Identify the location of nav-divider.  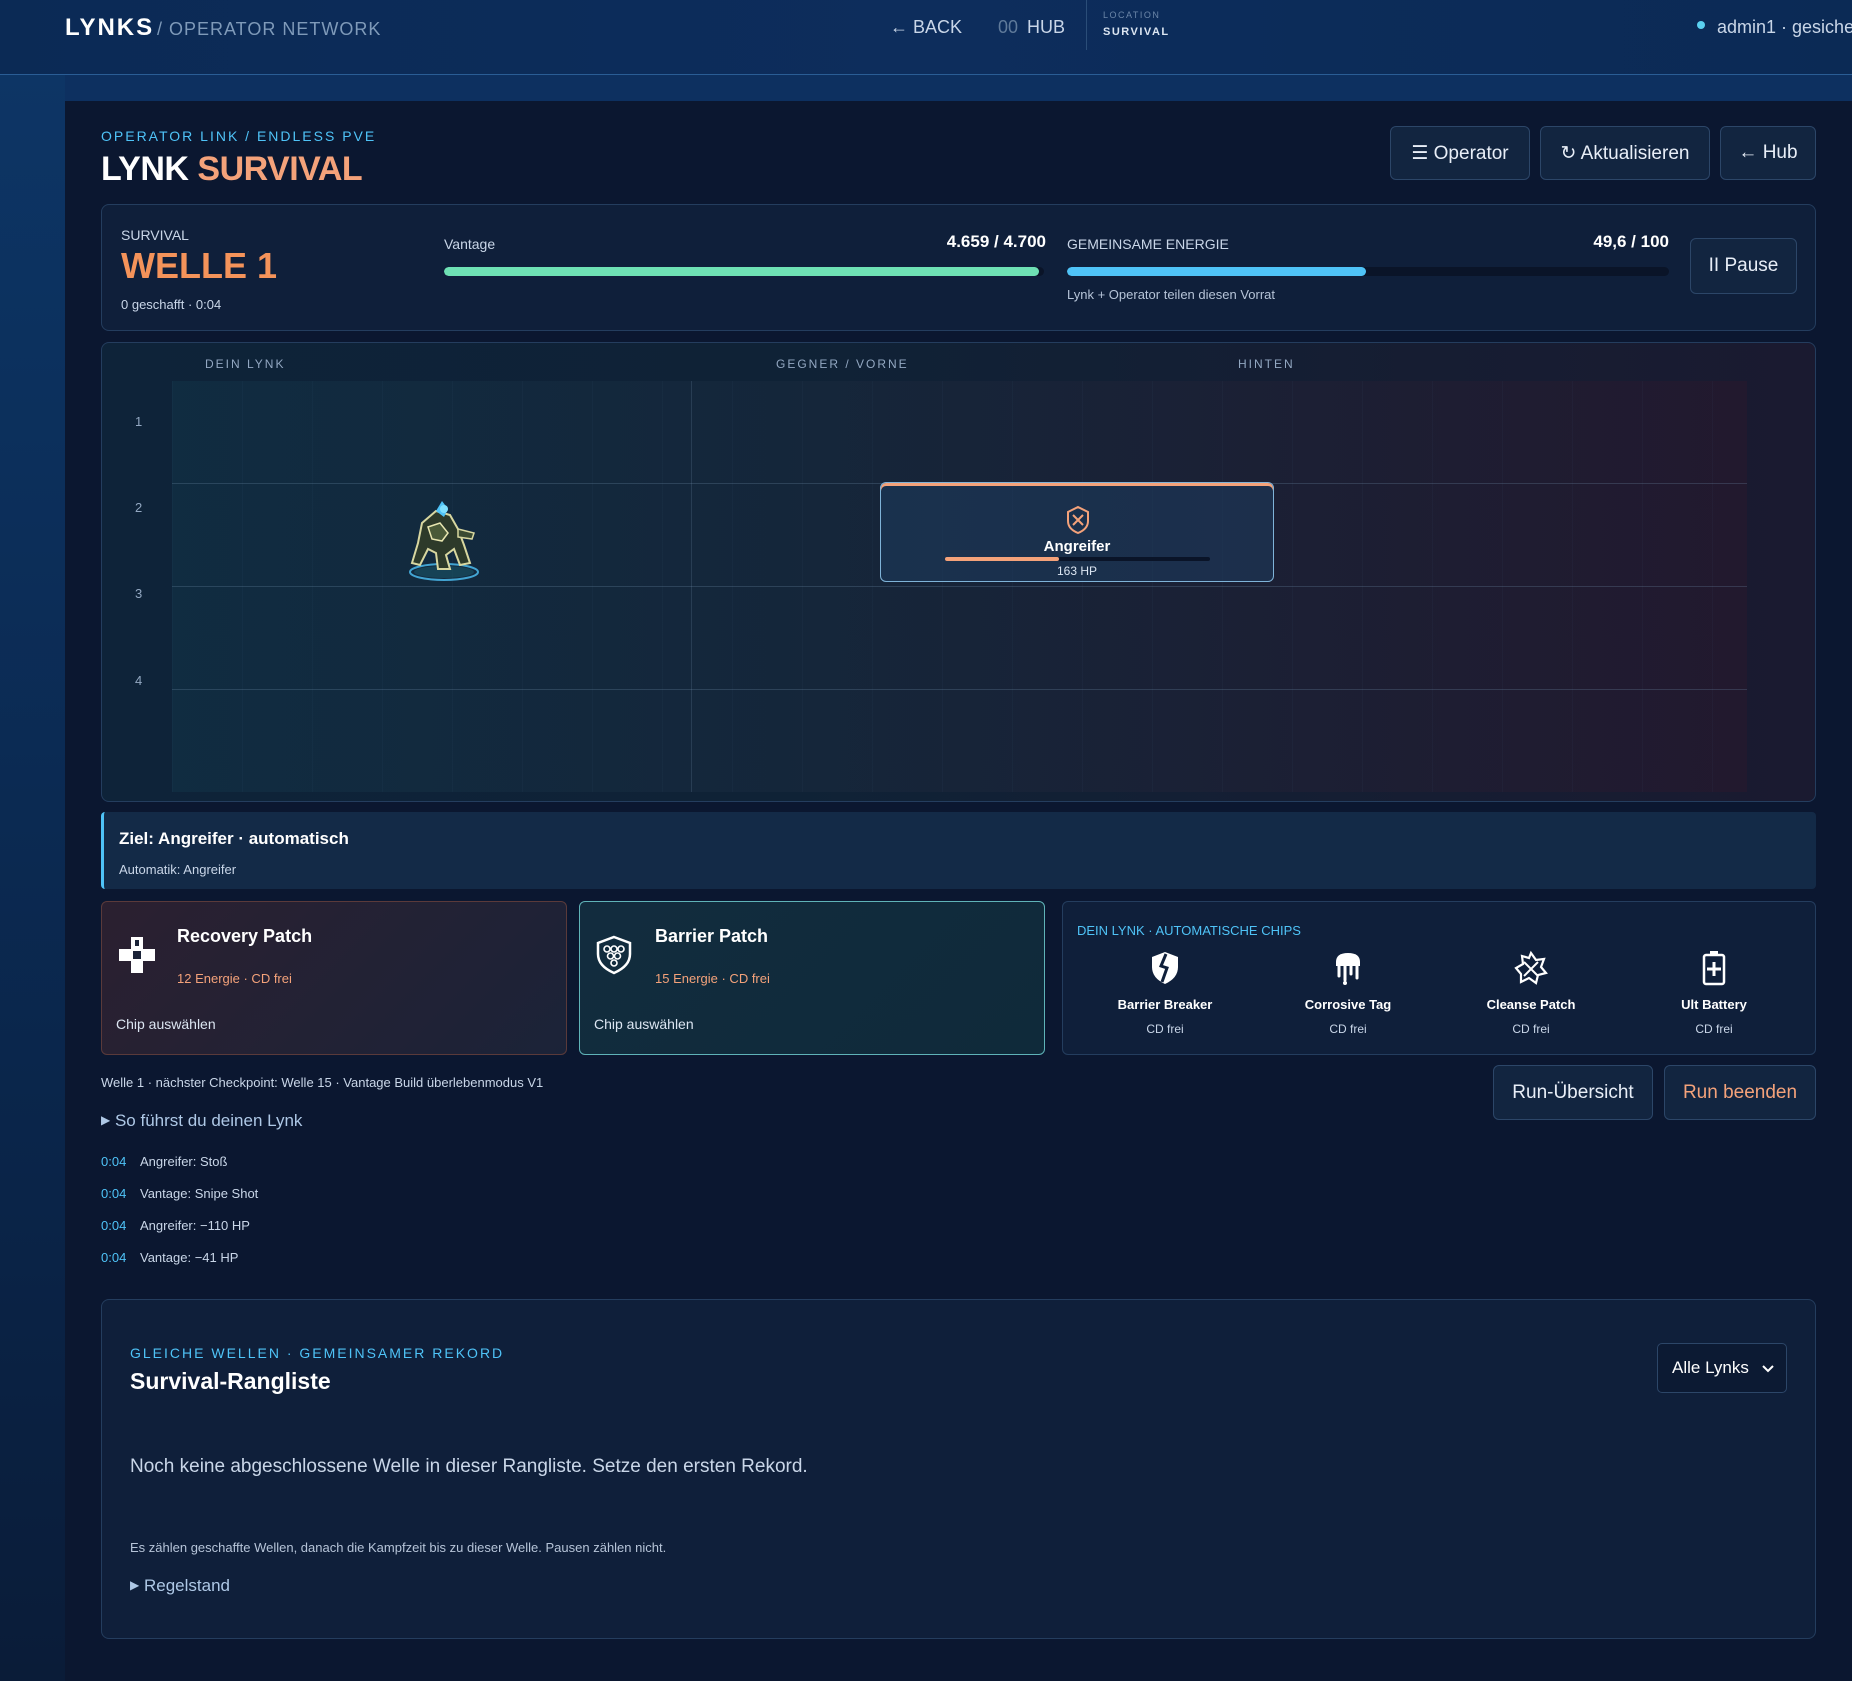
(1086, 25).